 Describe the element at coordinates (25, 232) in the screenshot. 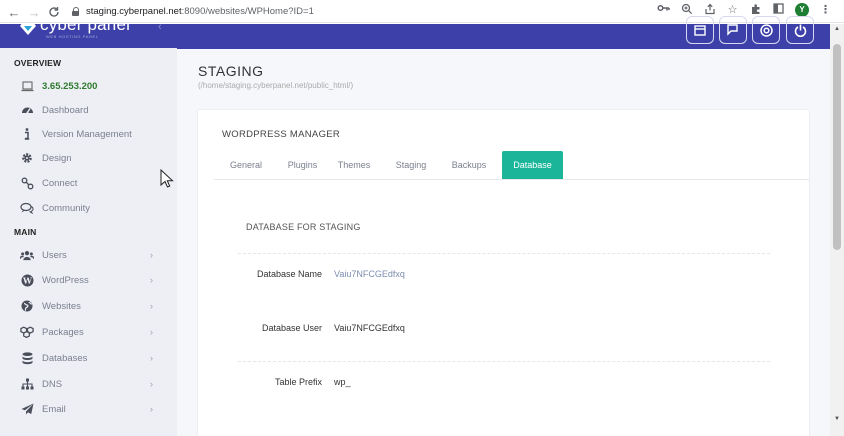

I see `section-title-main: MAIN` at that location.